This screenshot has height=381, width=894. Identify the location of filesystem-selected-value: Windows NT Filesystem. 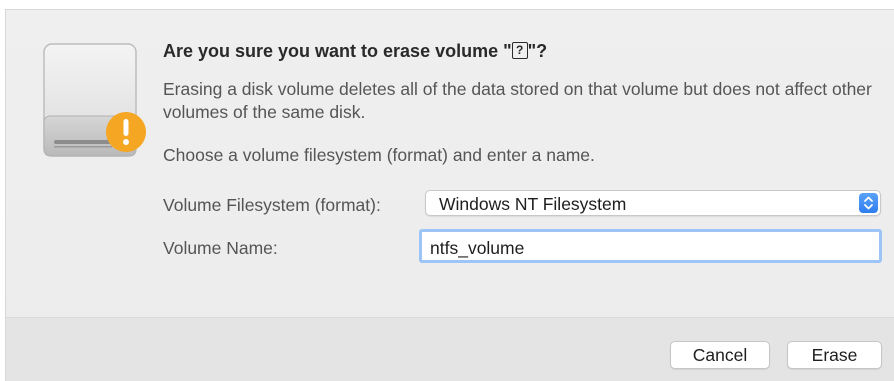
(533, 204).